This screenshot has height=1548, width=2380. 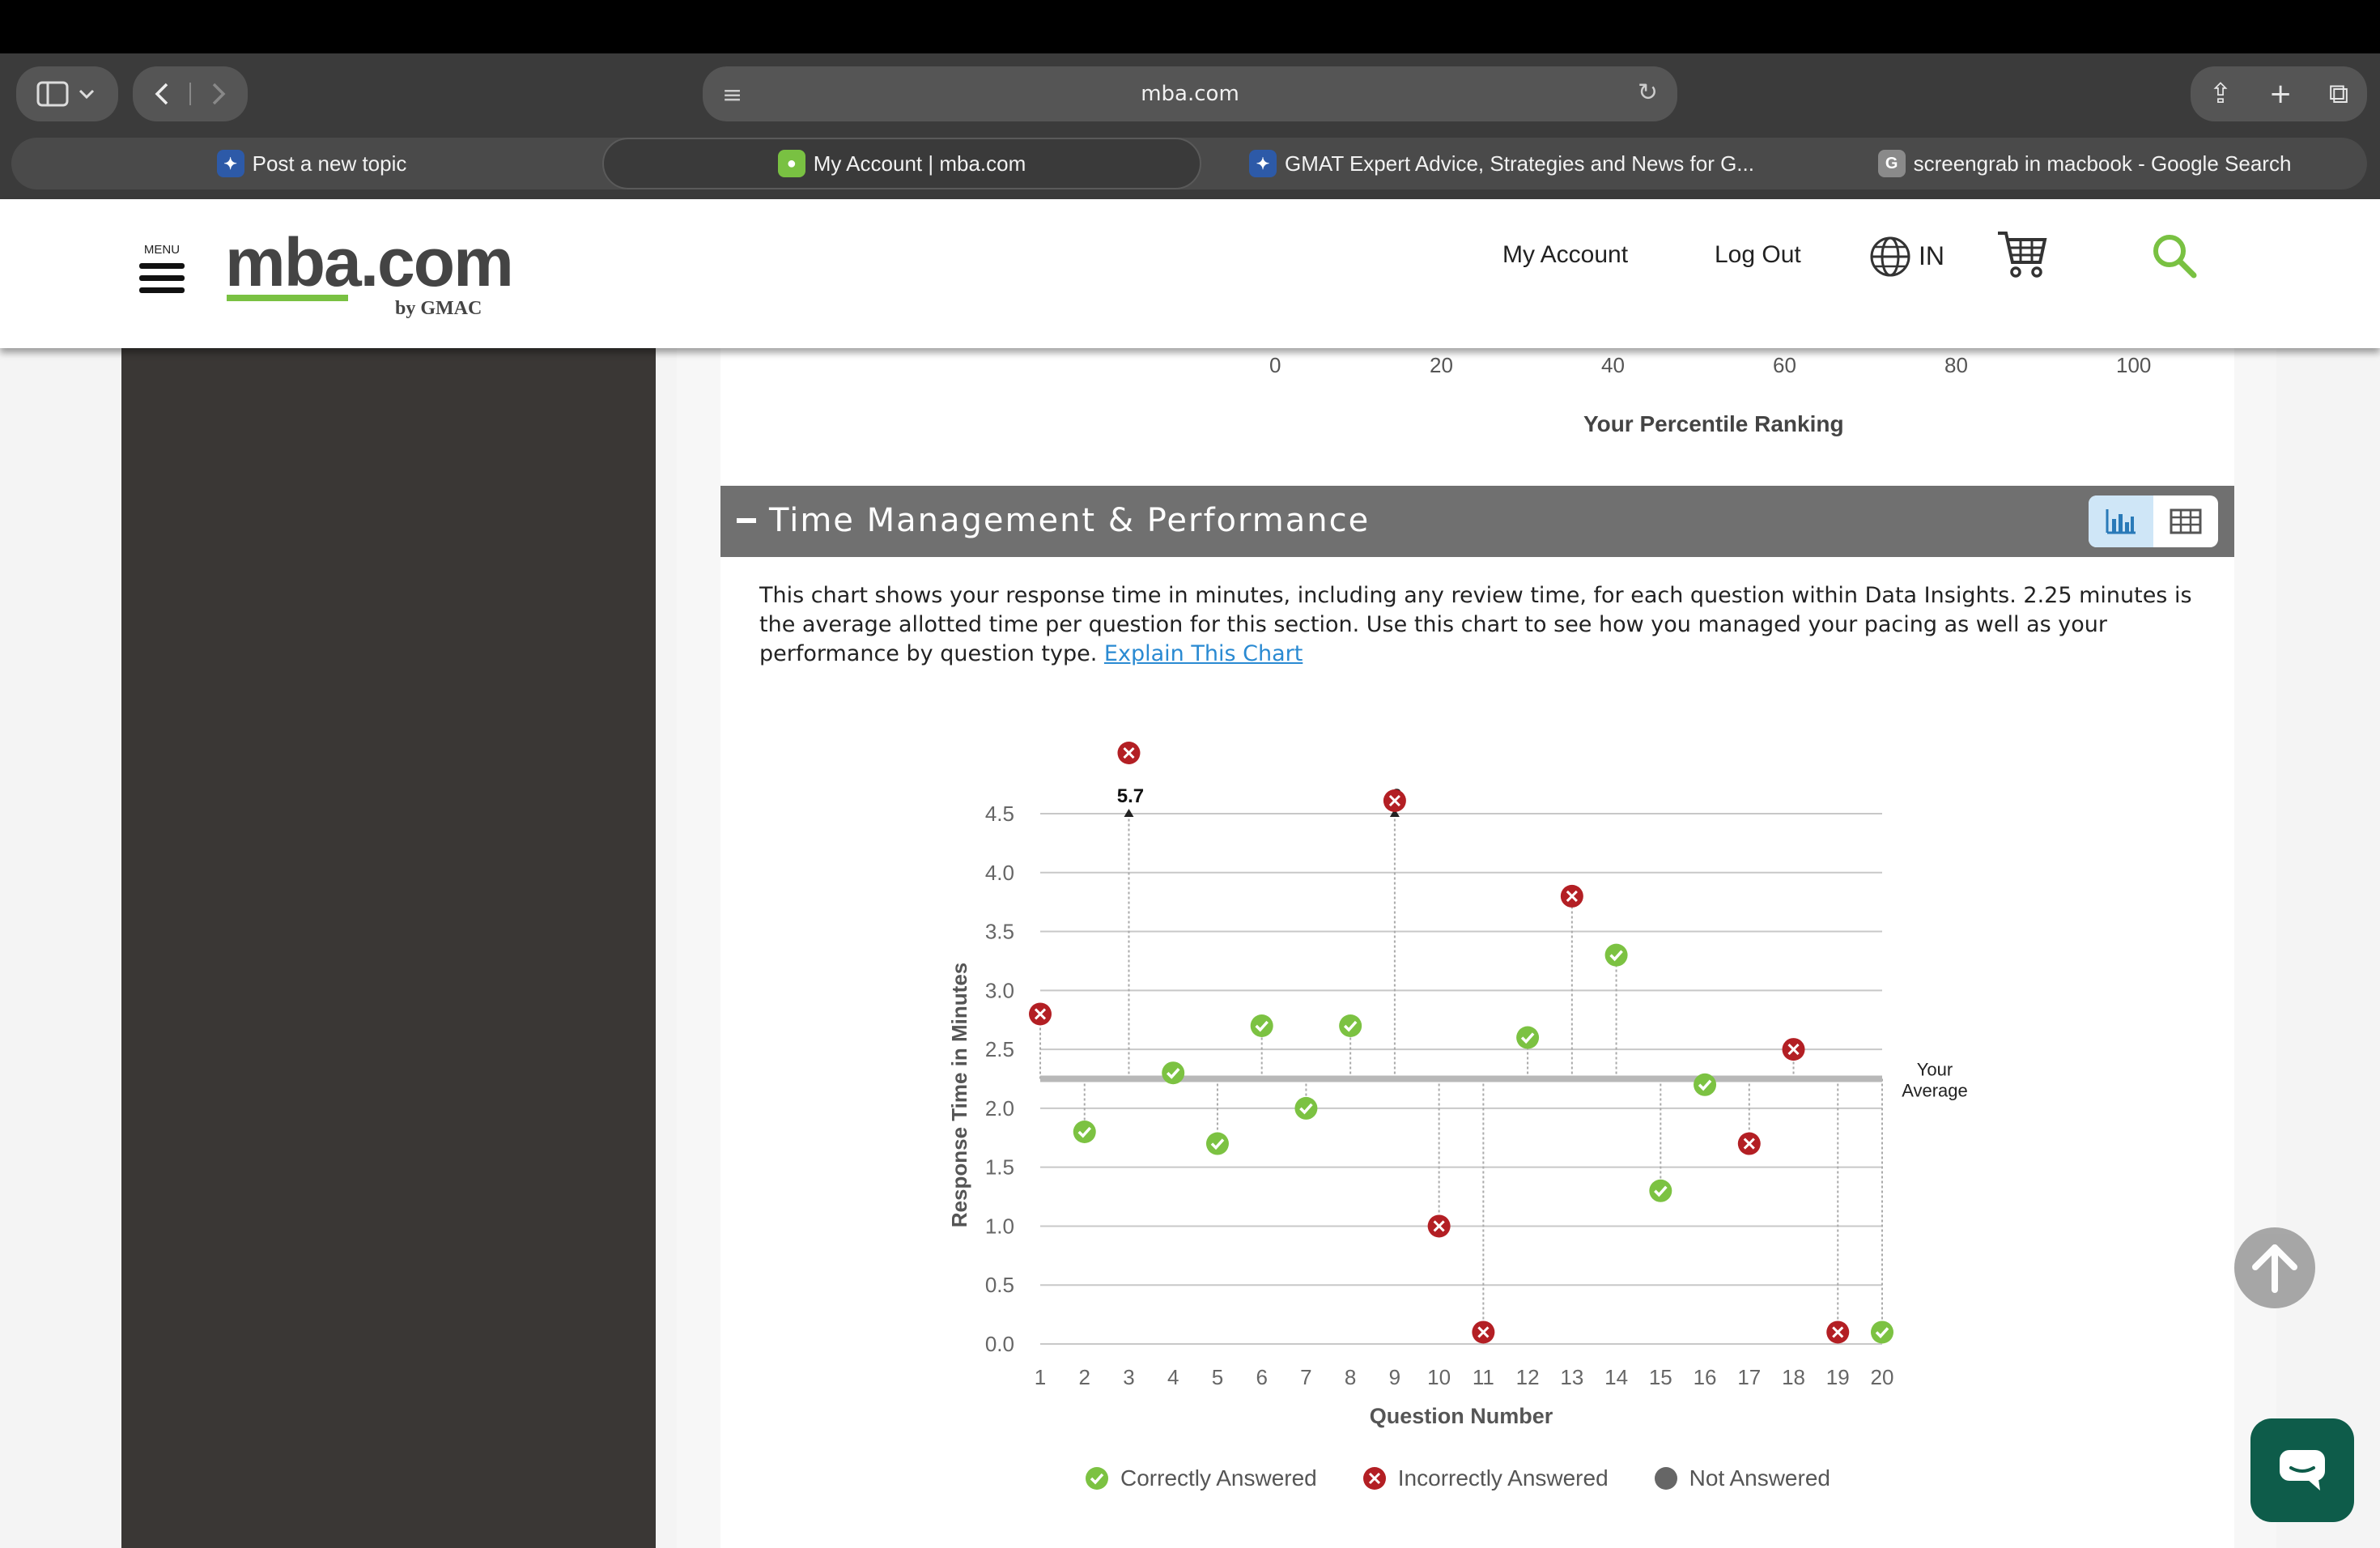 What do you see at coordinates (2121, 521) in the screenshot?
I see `chart-view-button` at bounding box center [2121, 521].